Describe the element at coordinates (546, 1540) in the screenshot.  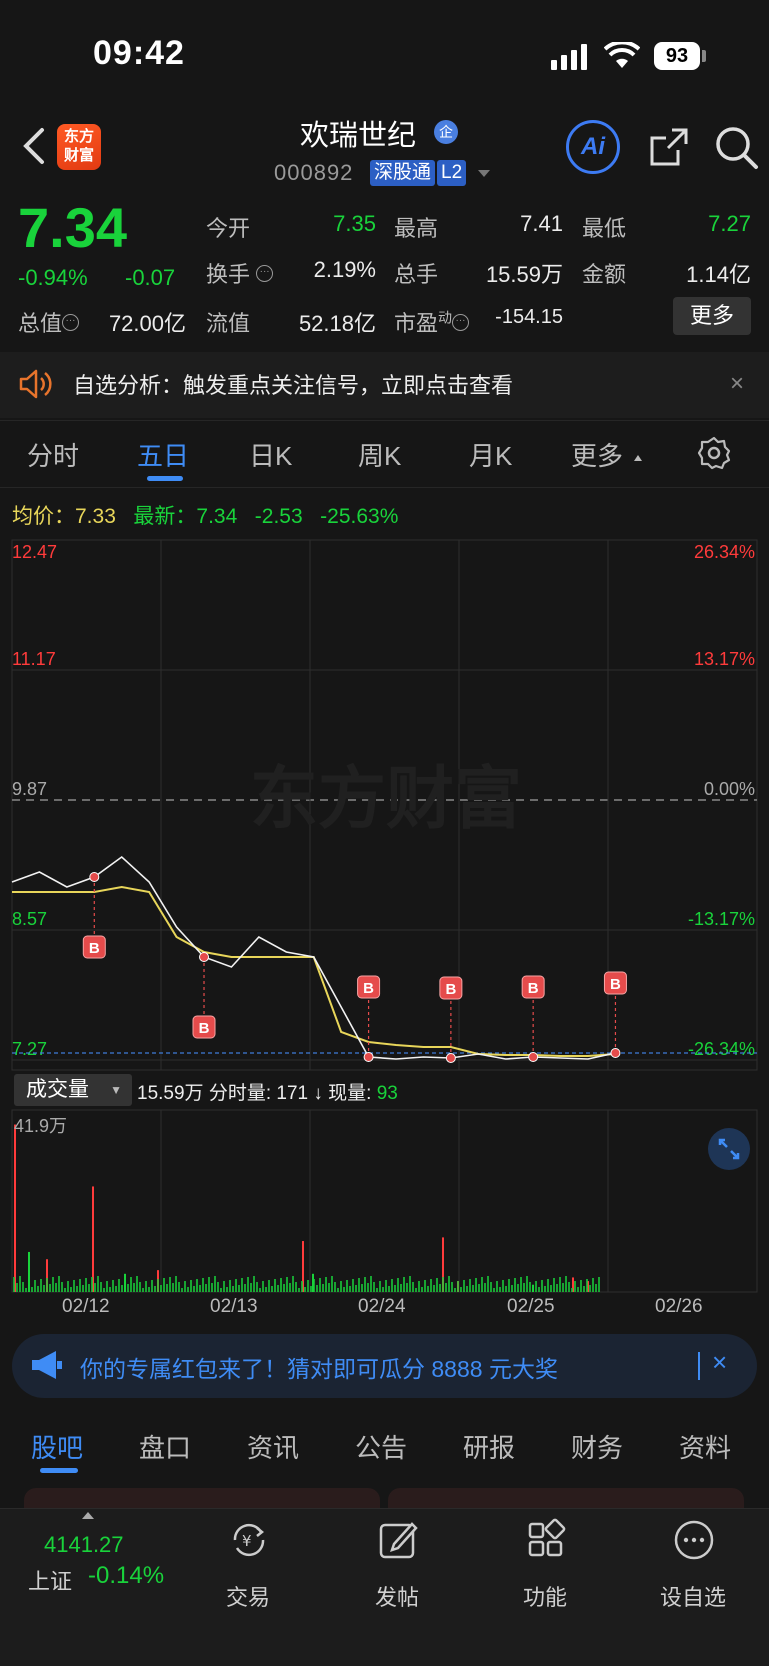
I see `functions-grid-icon` at that location.